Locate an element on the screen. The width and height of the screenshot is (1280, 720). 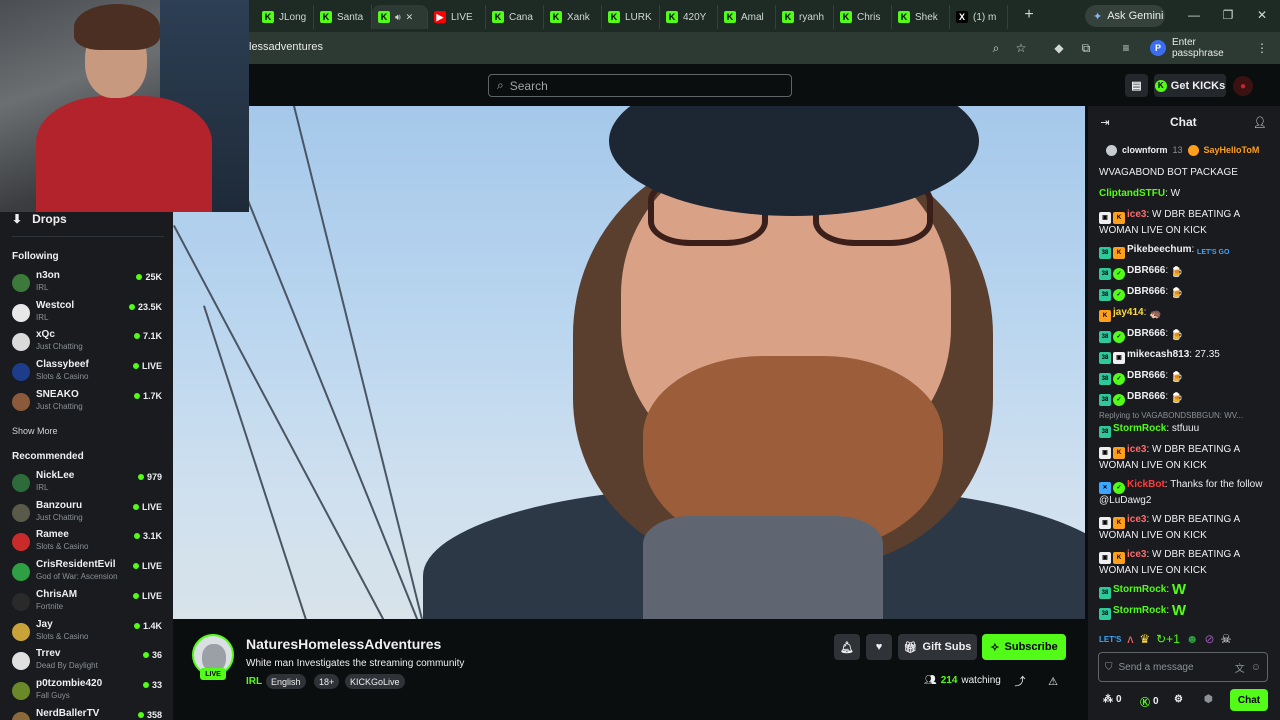
emote-skull: ☠ is located at coordinates (1226, 639).